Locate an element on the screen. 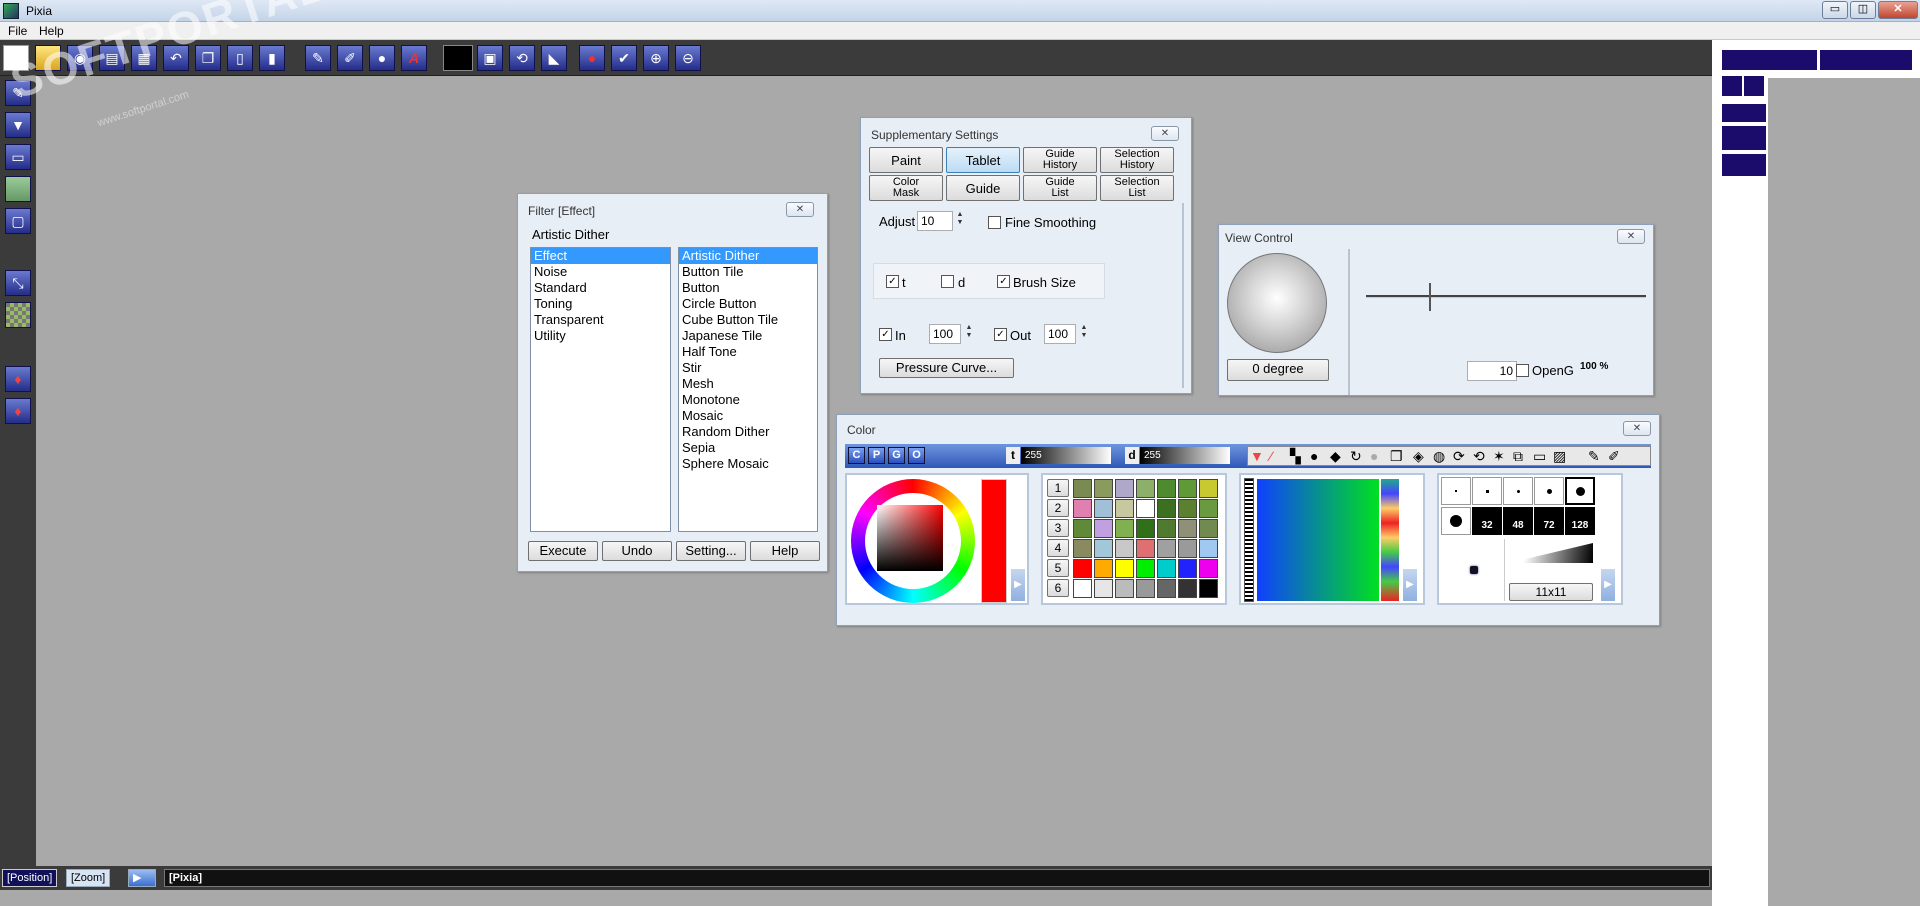 The height and width of the screenshot is (906, 1920). palette-row-4: 4 is located at coordinates (1058, 548).